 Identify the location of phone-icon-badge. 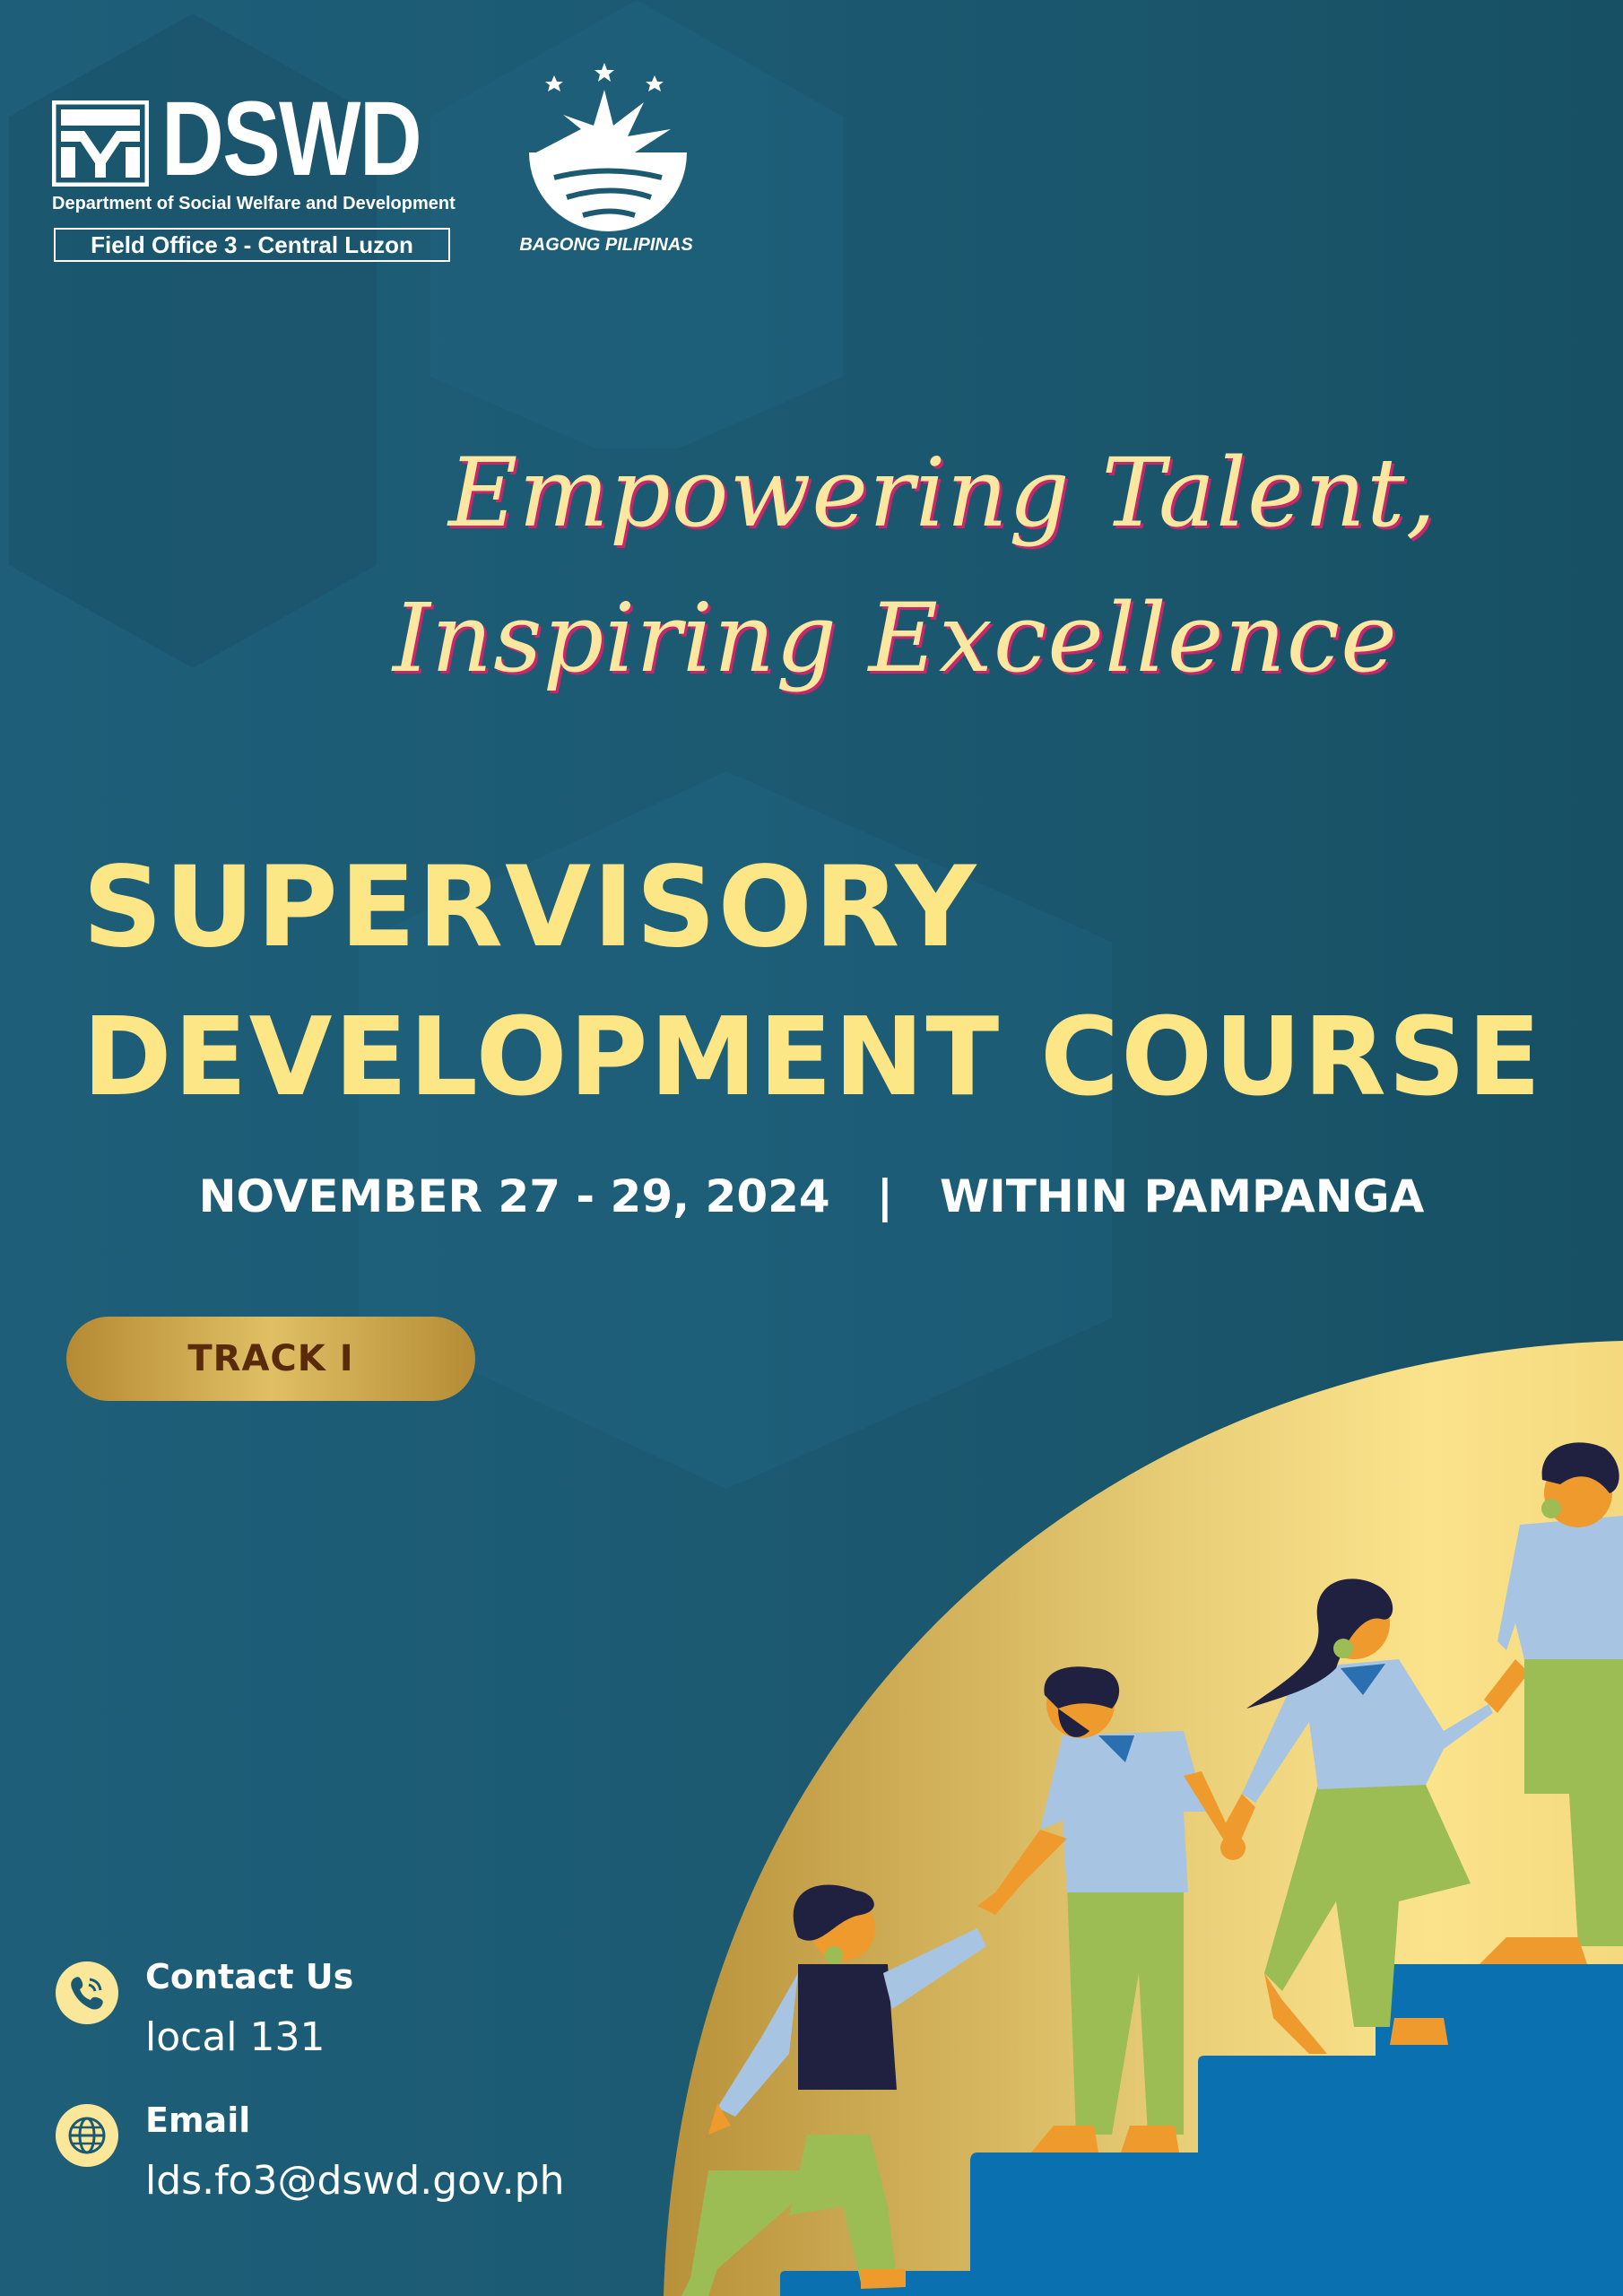
(87, 1992).